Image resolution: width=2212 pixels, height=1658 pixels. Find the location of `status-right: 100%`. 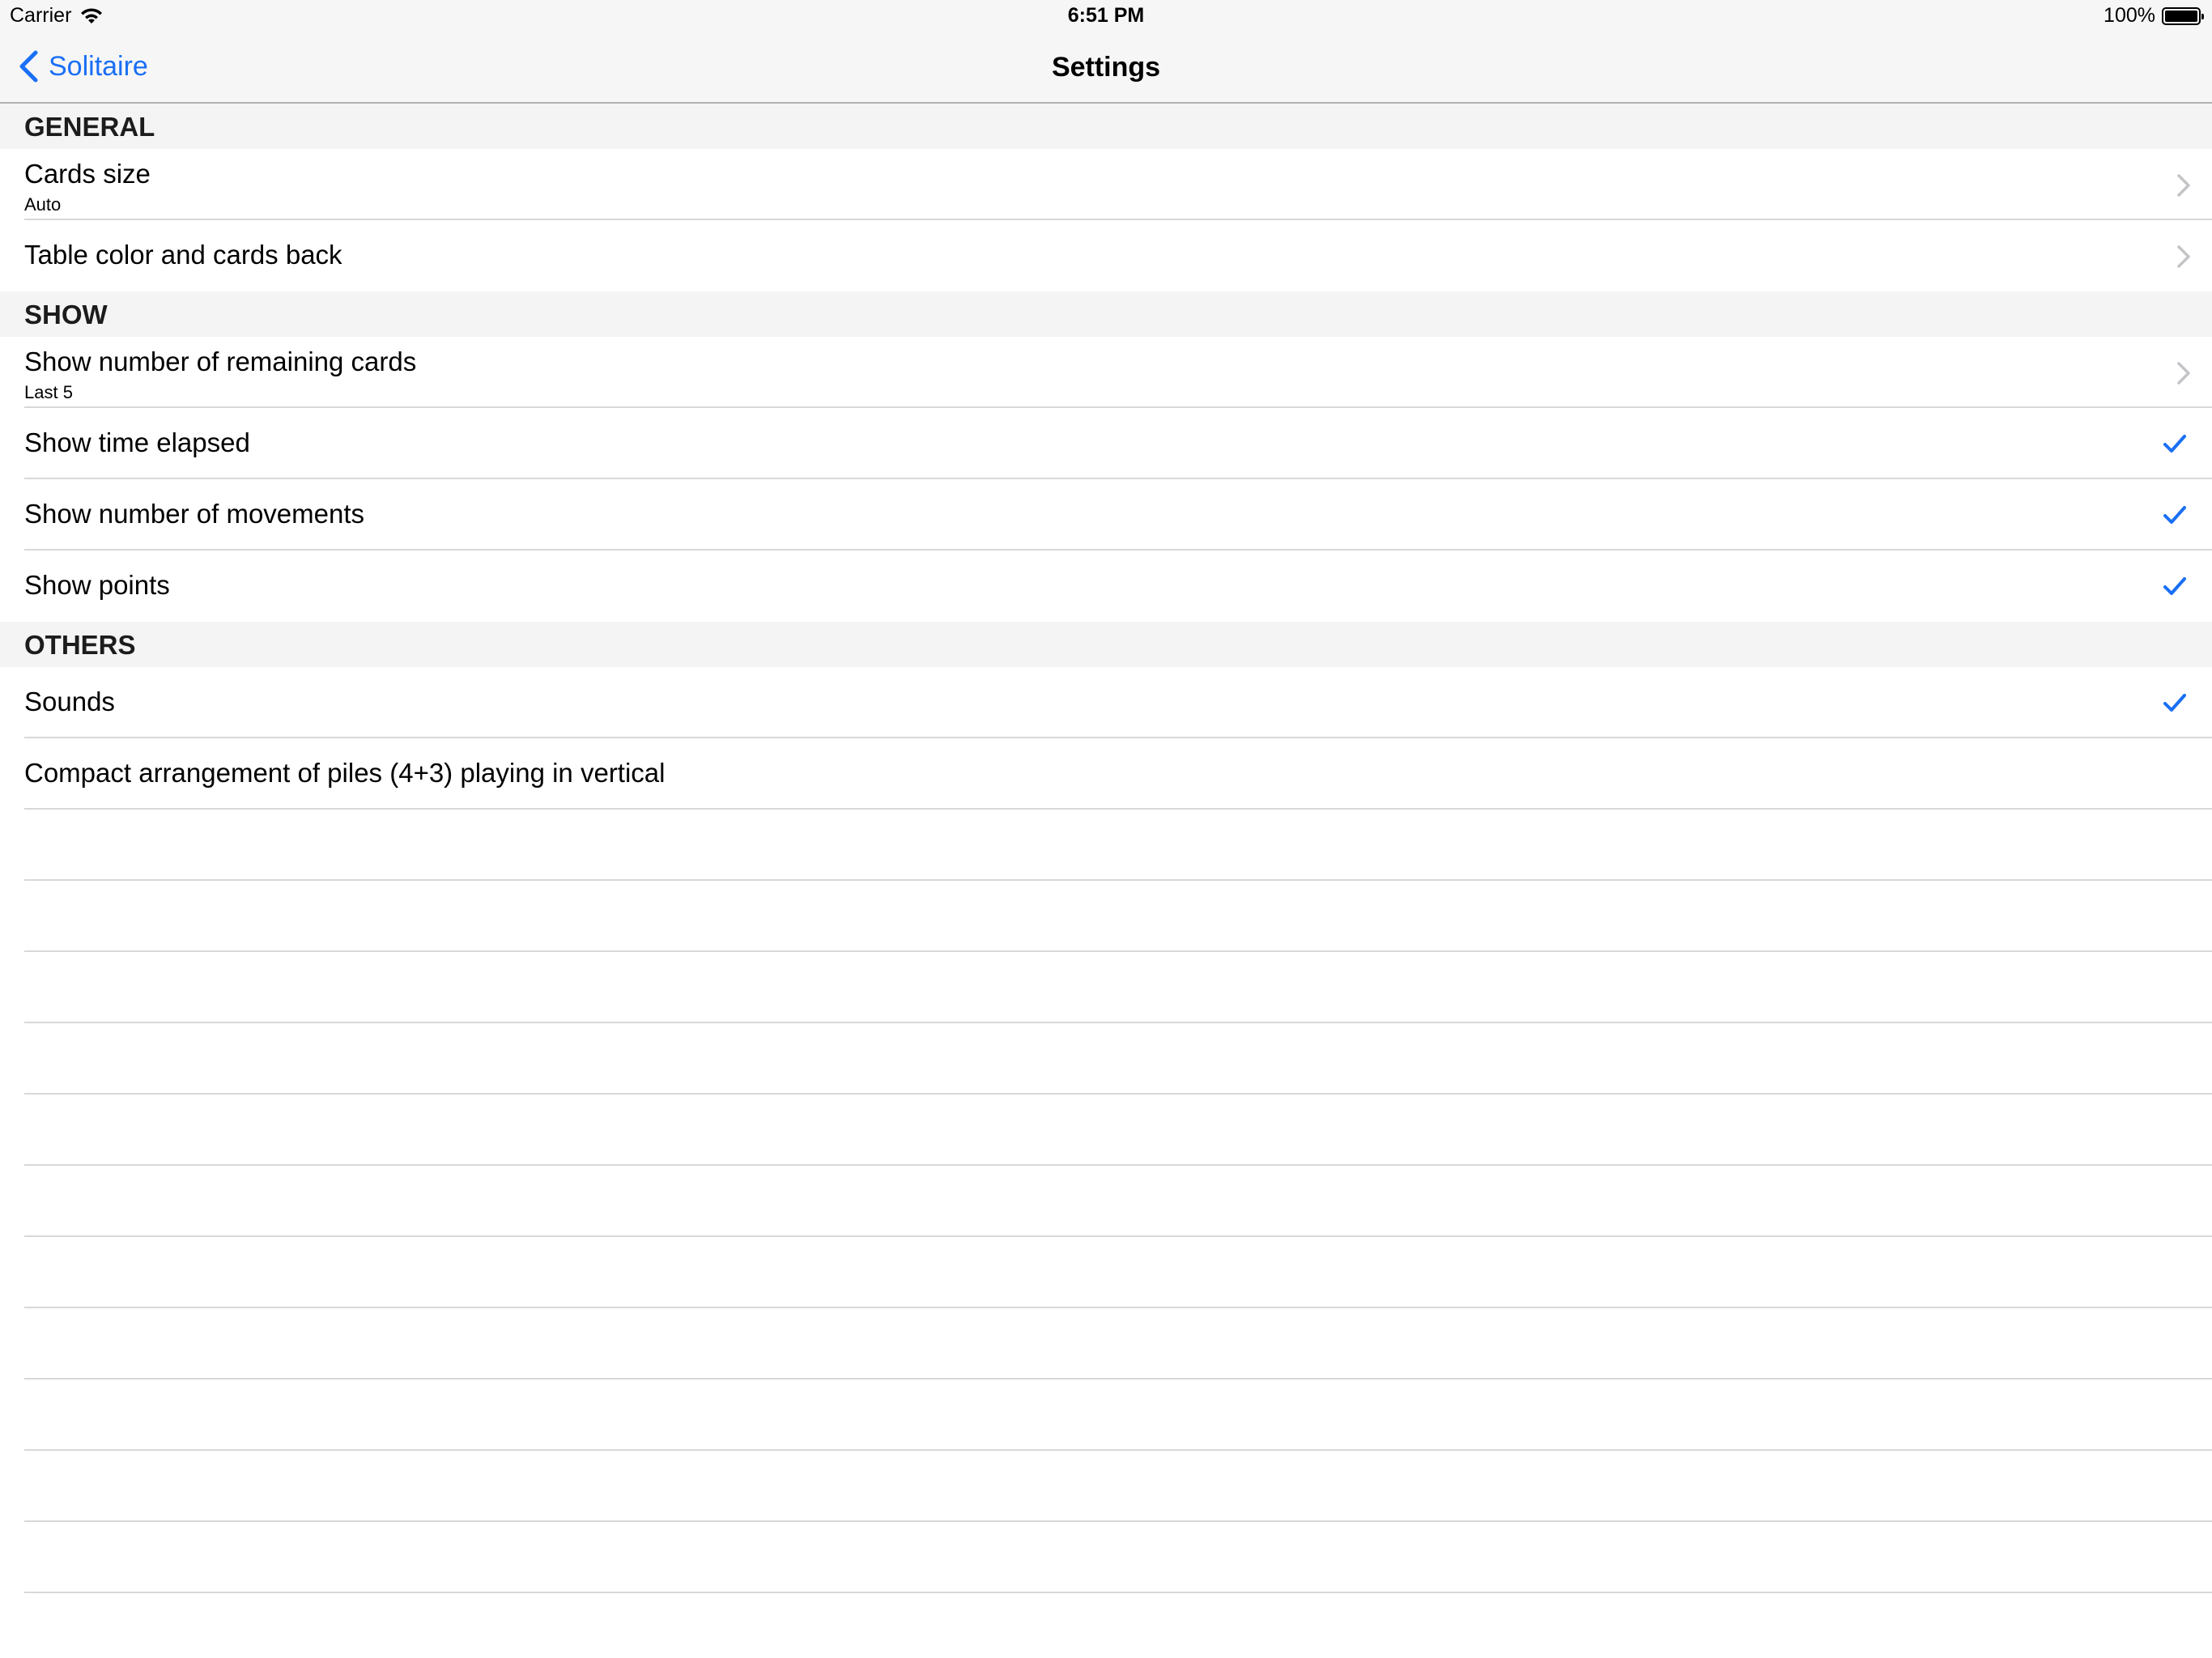

status-right: 100% is located at coordinates (2154, 16).